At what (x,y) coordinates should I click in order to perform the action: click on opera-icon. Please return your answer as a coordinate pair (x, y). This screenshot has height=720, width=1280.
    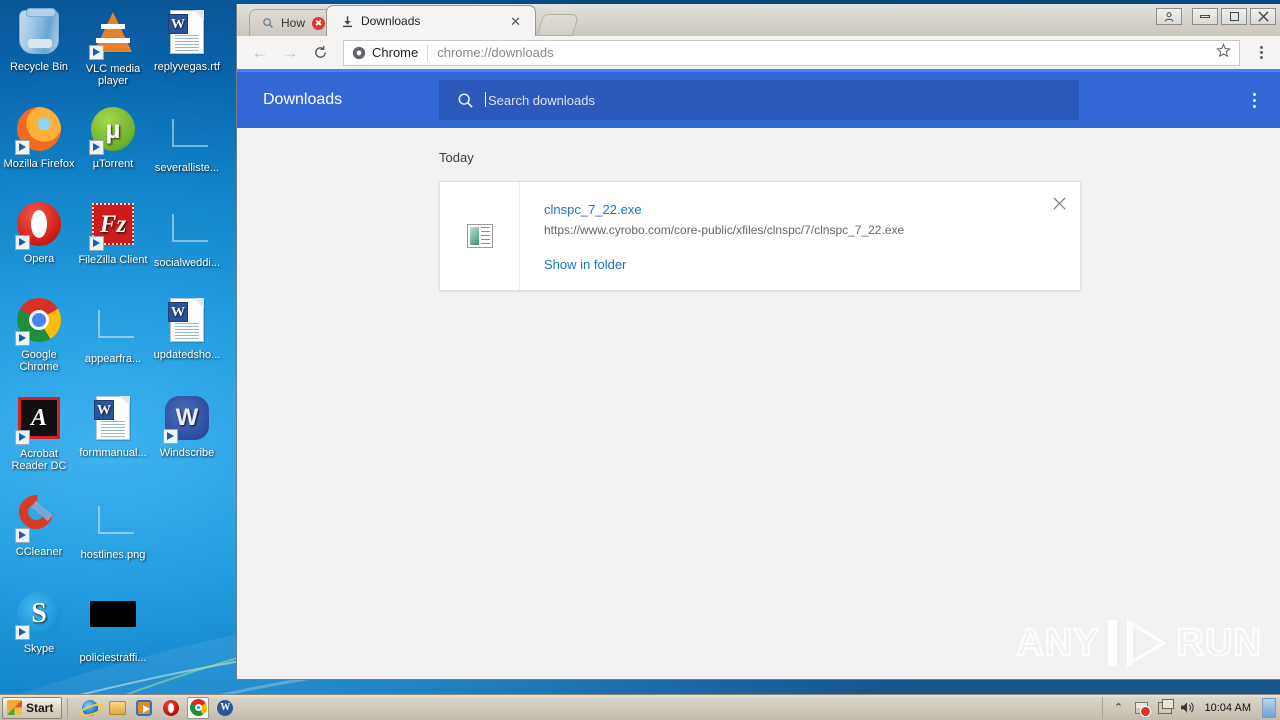
    Looking at the image, I should click on (39, 226).